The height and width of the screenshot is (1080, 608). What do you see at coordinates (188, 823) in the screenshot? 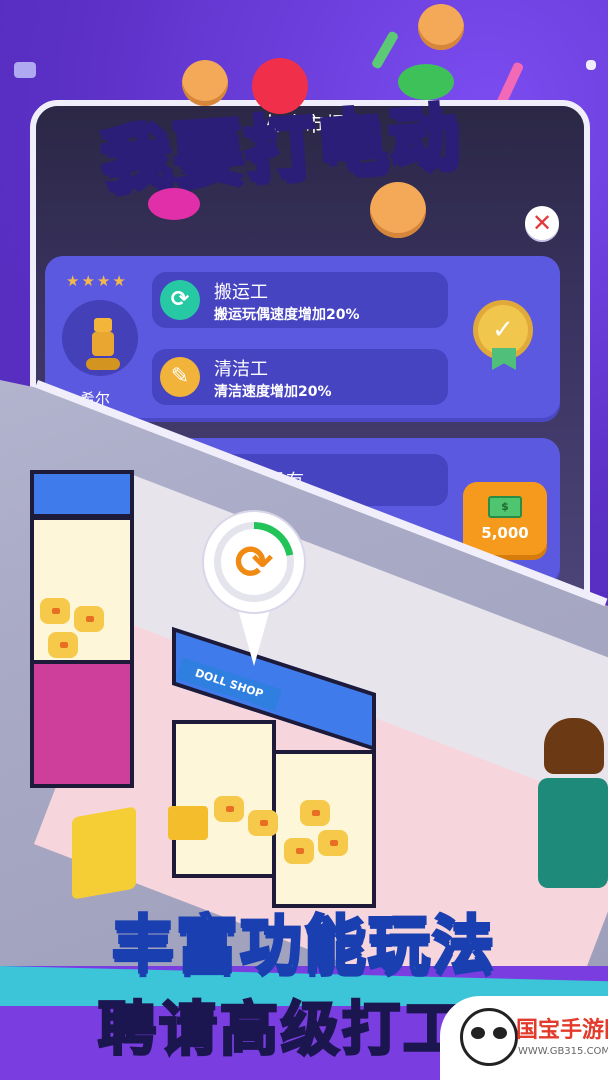
I see `bucket` at bounding box center [188, 823].